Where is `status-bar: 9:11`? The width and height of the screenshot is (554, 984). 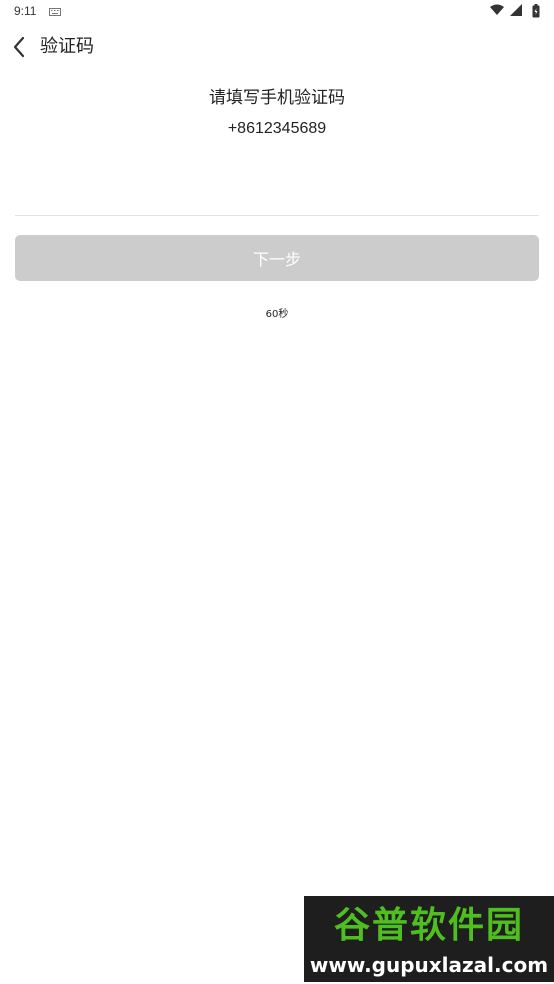
status-bar: 9:11 is located at coordinates (277, 12).